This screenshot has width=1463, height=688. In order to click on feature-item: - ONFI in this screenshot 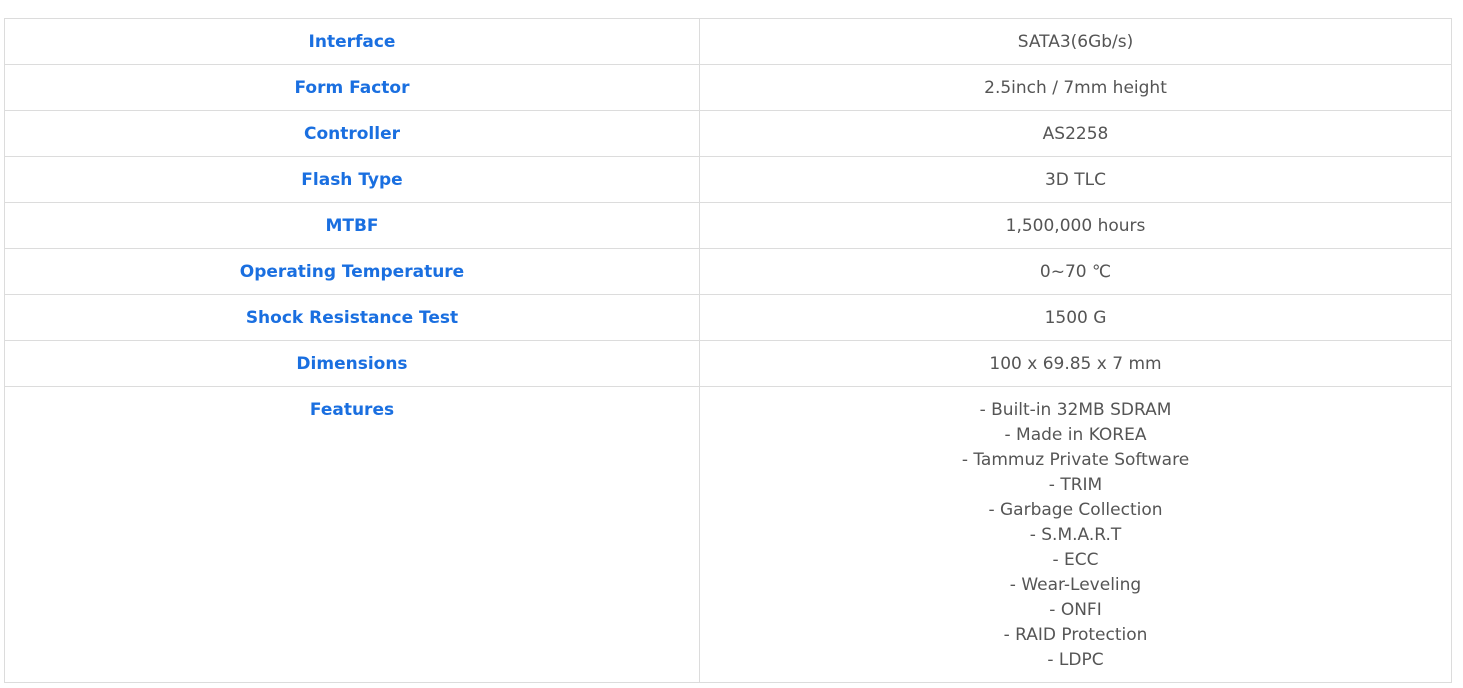, I will do `click(1075, 610)`.